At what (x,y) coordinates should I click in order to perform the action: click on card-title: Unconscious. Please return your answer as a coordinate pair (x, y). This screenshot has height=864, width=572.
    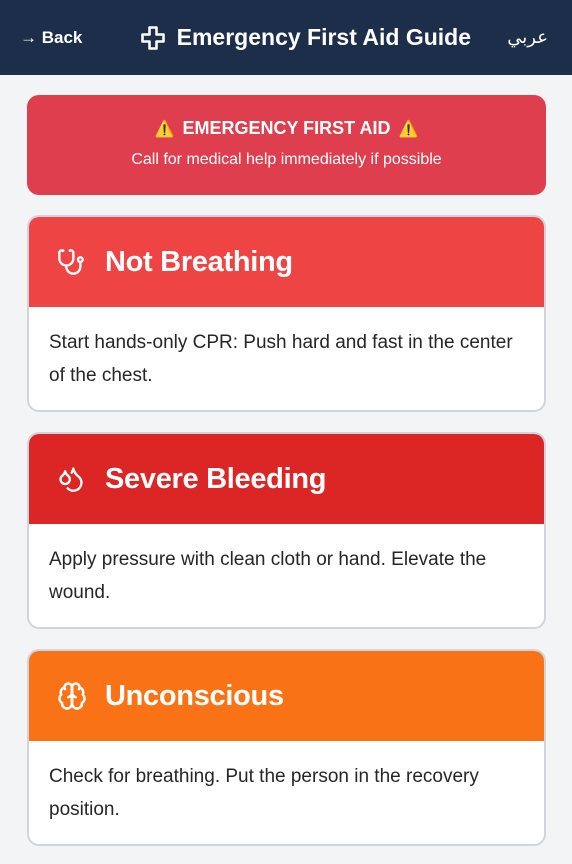
    Looking at the image, I should click on (194, 695).